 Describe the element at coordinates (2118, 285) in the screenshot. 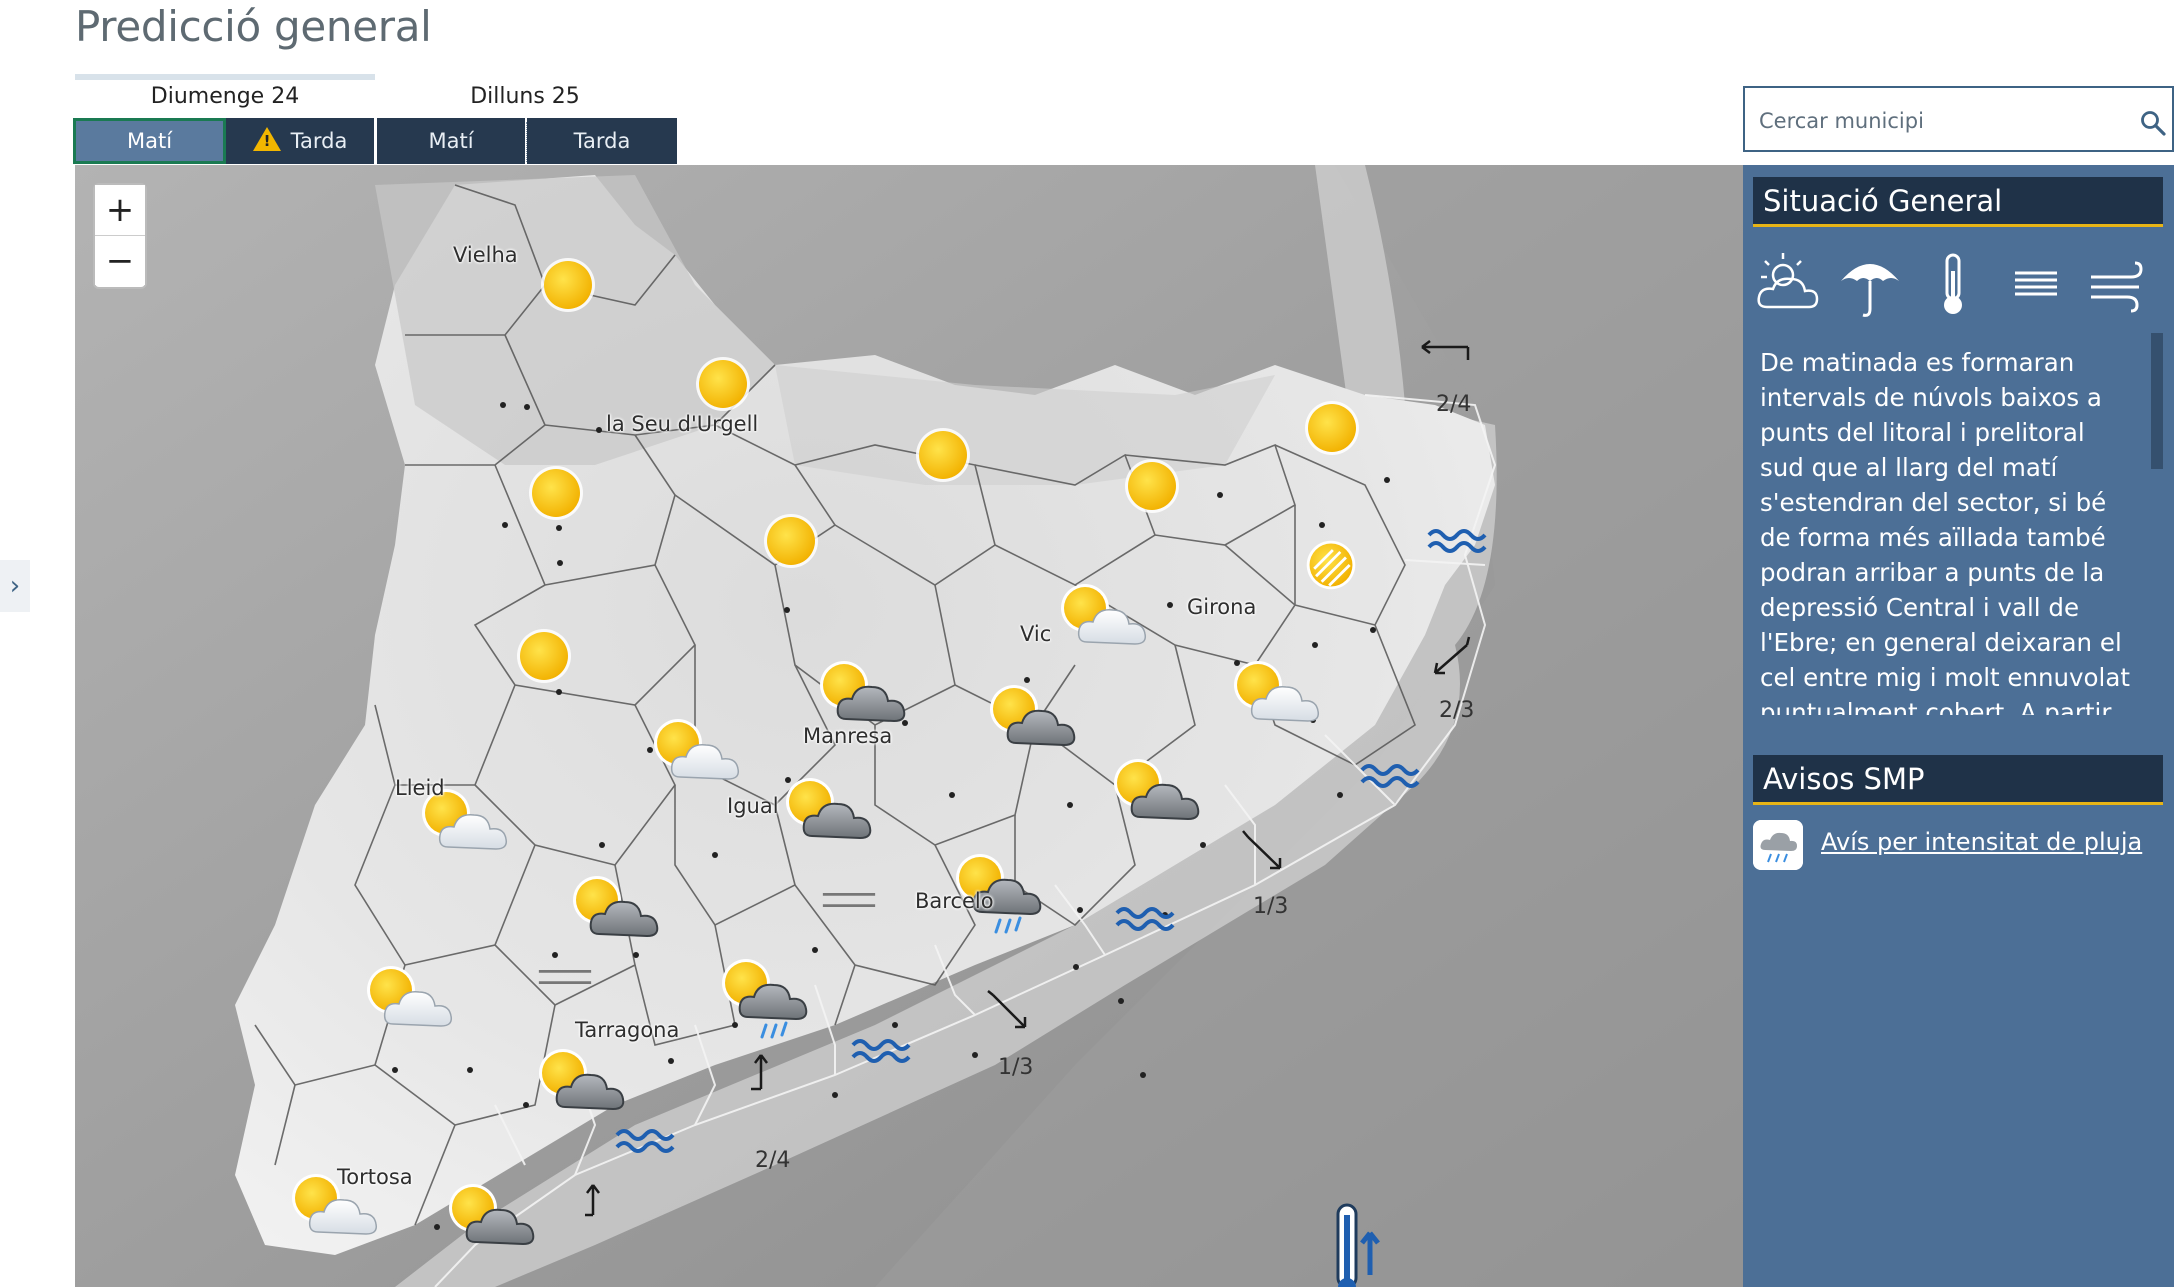

I see `wind-icon` at that location.